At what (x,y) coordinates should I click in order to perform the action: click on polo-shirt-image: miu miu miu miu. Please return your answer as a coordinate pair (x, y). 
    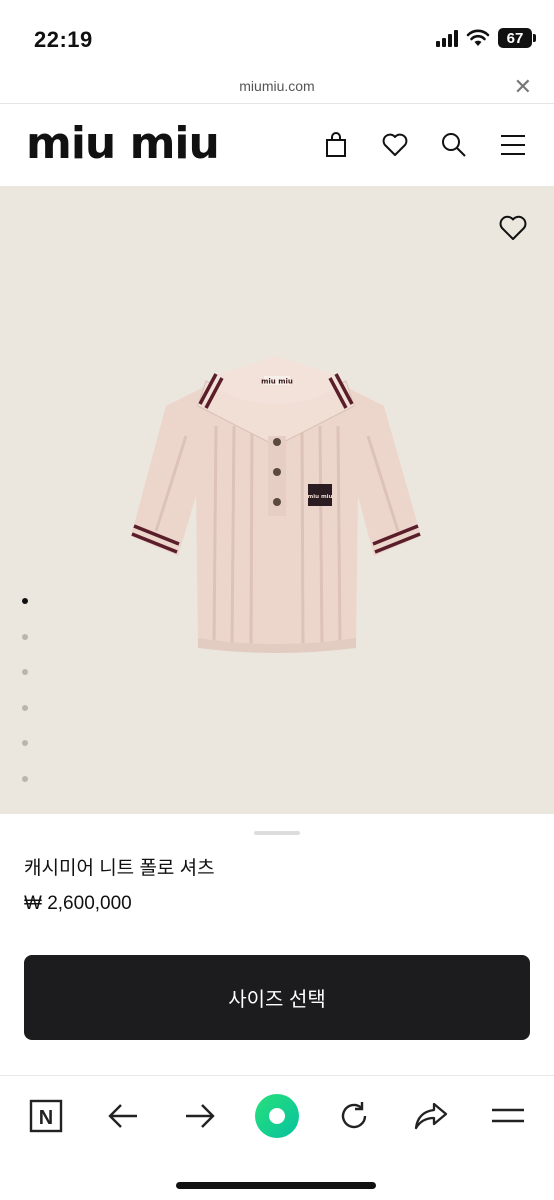
    Looking at the image, I should click on (276, 504).